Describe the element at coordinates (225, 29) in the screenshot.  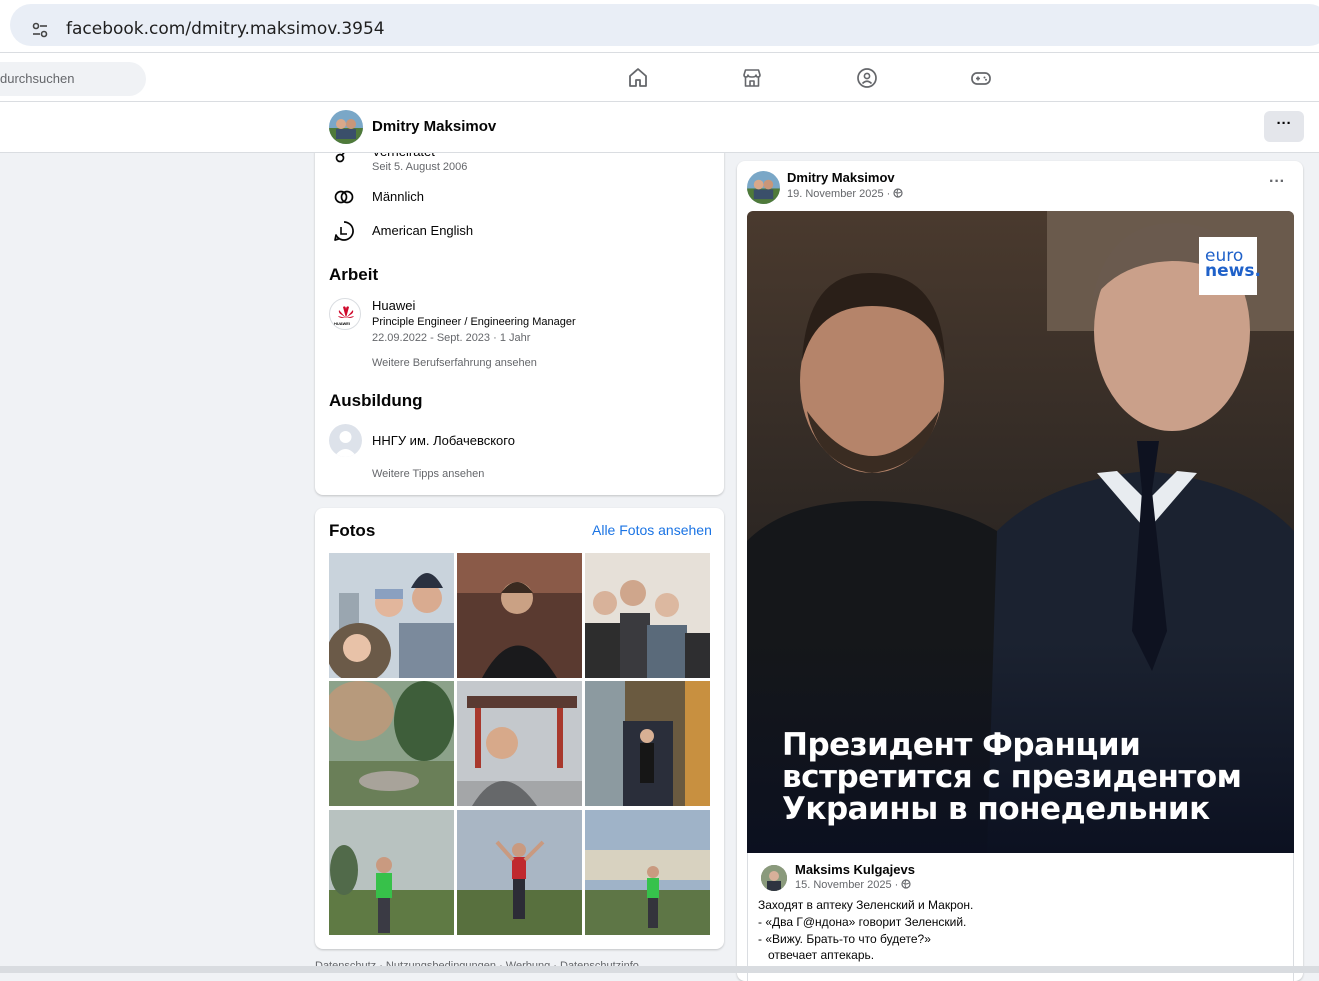
I see `url-text: facebook.com/dmitry.maksimov.3954` at that location.